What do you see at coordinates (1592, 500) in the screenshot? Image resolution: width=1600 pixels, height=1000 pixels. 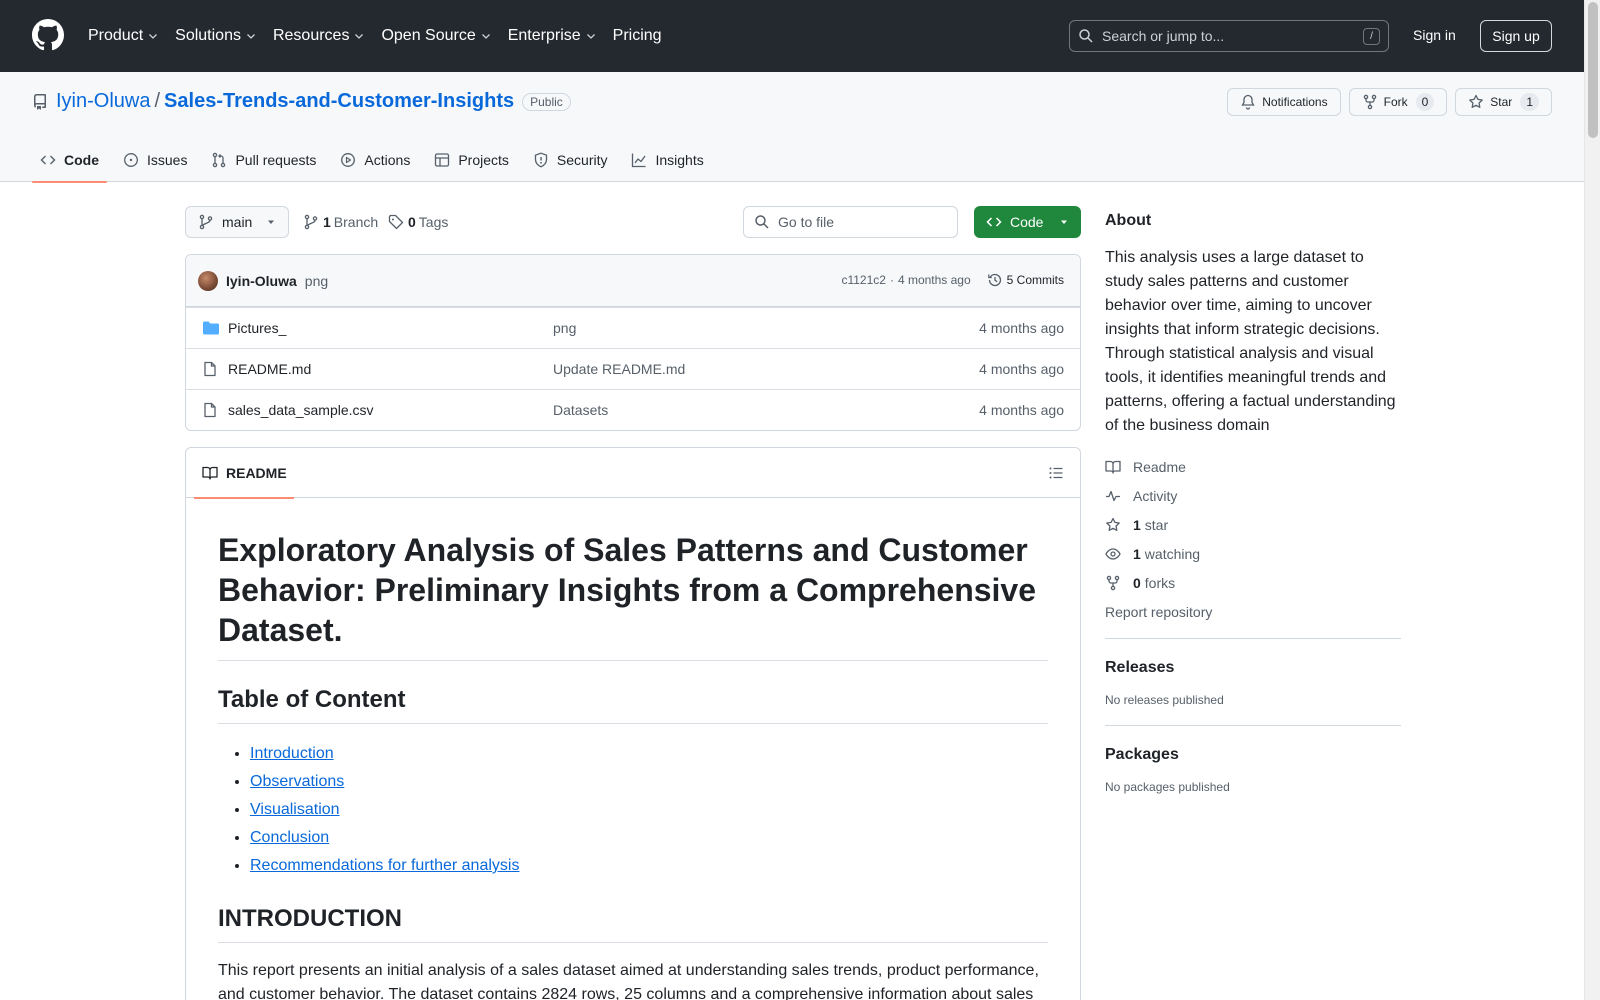 I see `page-scrollbar` at bounding box center [1592, 500].